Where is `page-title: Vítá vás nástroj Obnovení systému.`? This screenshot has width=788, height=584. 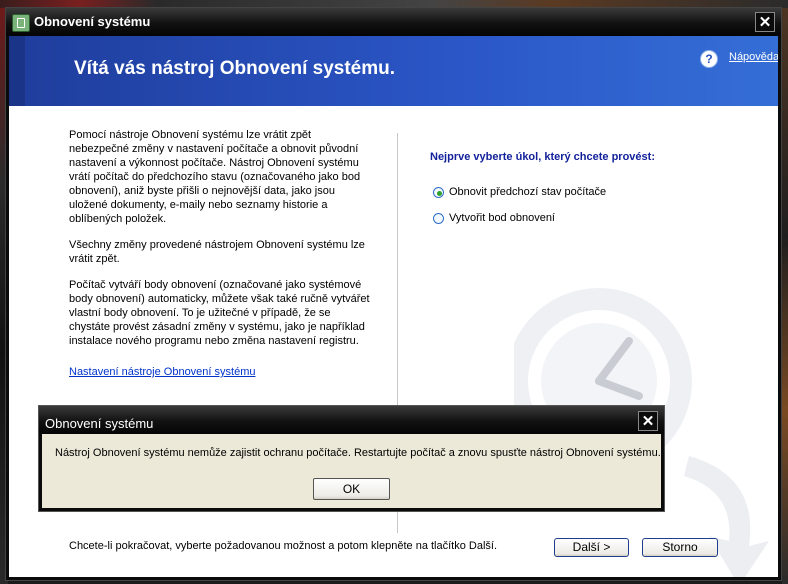
page-title: Vítá vás nástroj Obnovení systému. is located at coordinates (234, 68).